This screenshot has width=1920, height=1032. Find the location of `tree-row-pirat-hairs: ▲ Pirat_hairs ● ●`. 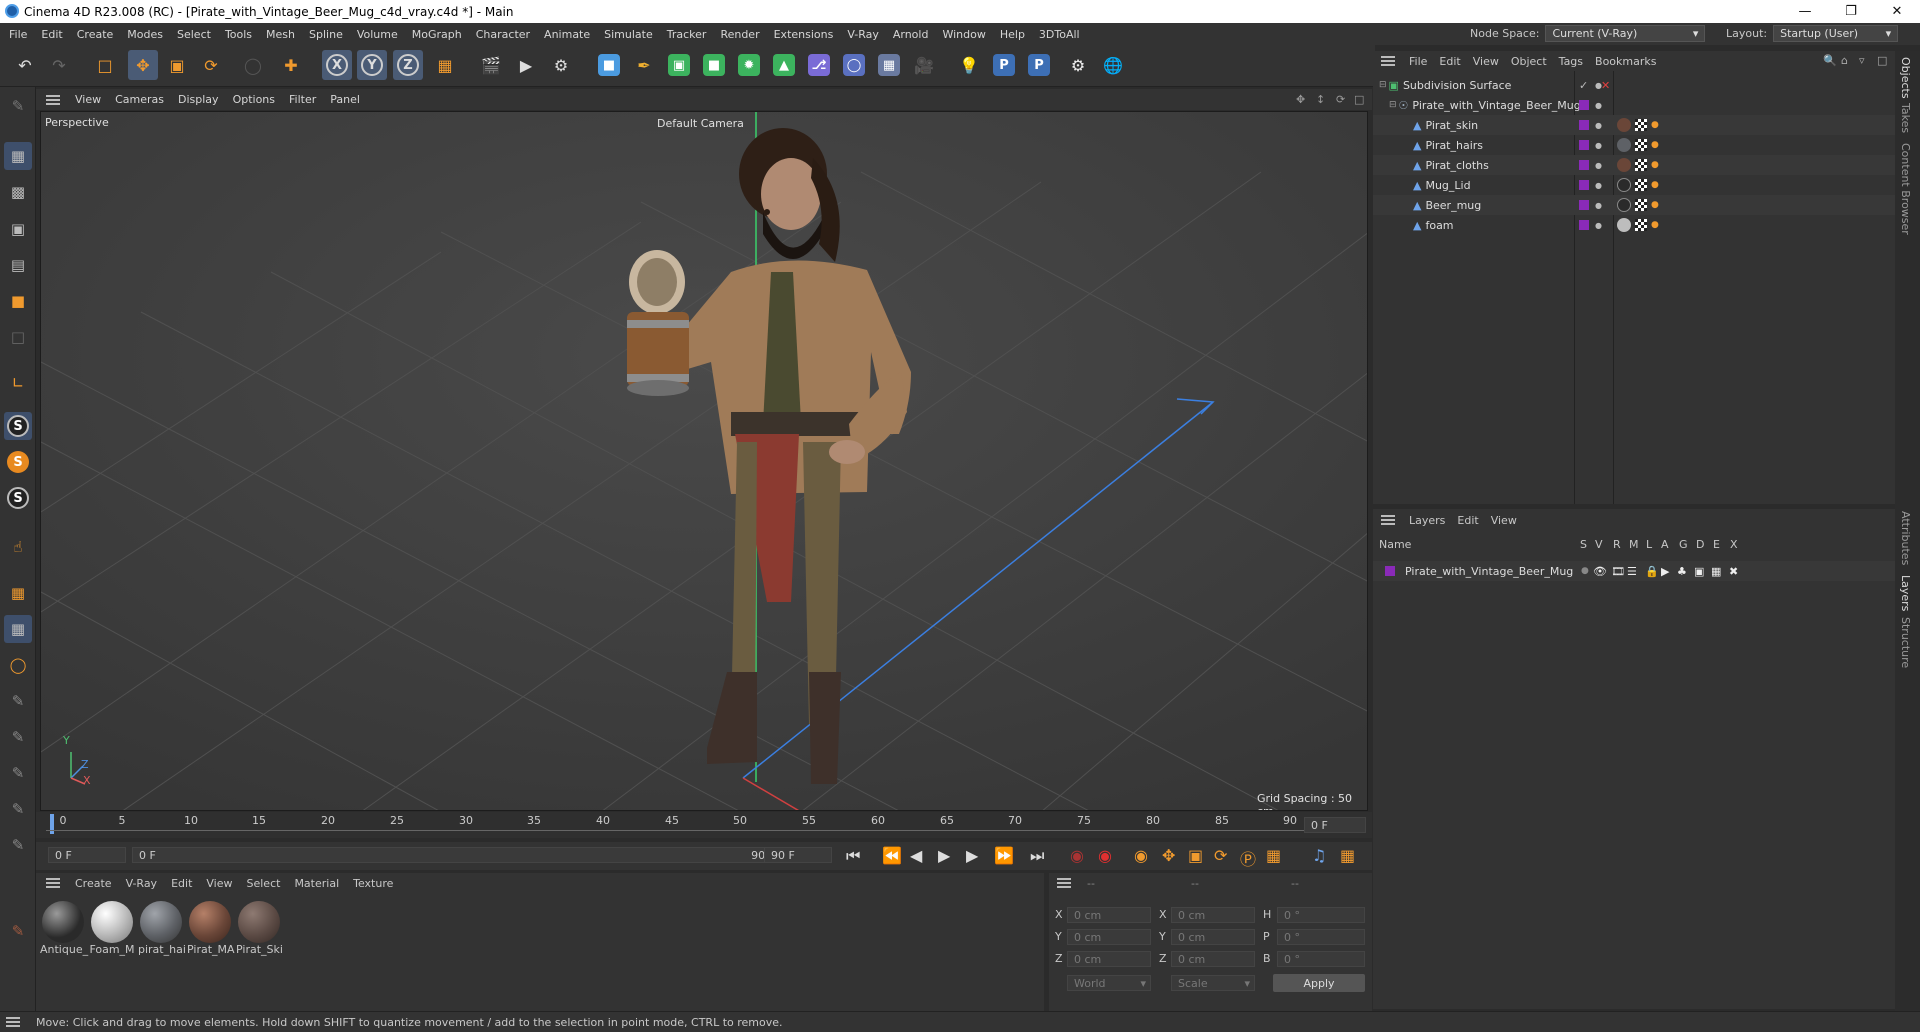

tree-row-pirat-hairs: ▲ Pirat_hairs ● ● is located at coordinates (1634, 145).